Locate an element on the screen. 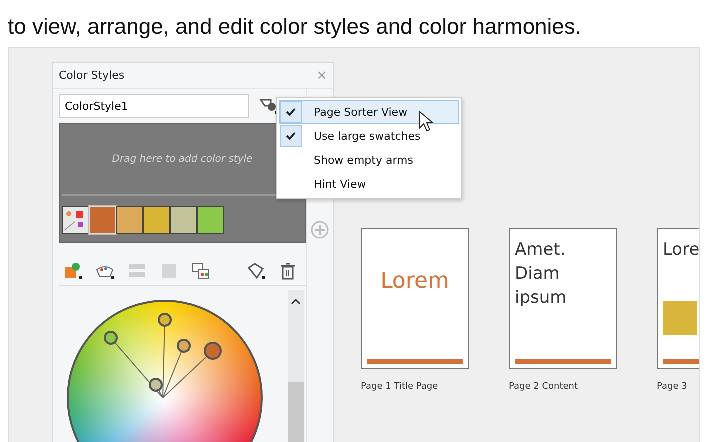 This screenshot has width=708, height=442. harmony-edit-icon is located at coordinates (256, 271).